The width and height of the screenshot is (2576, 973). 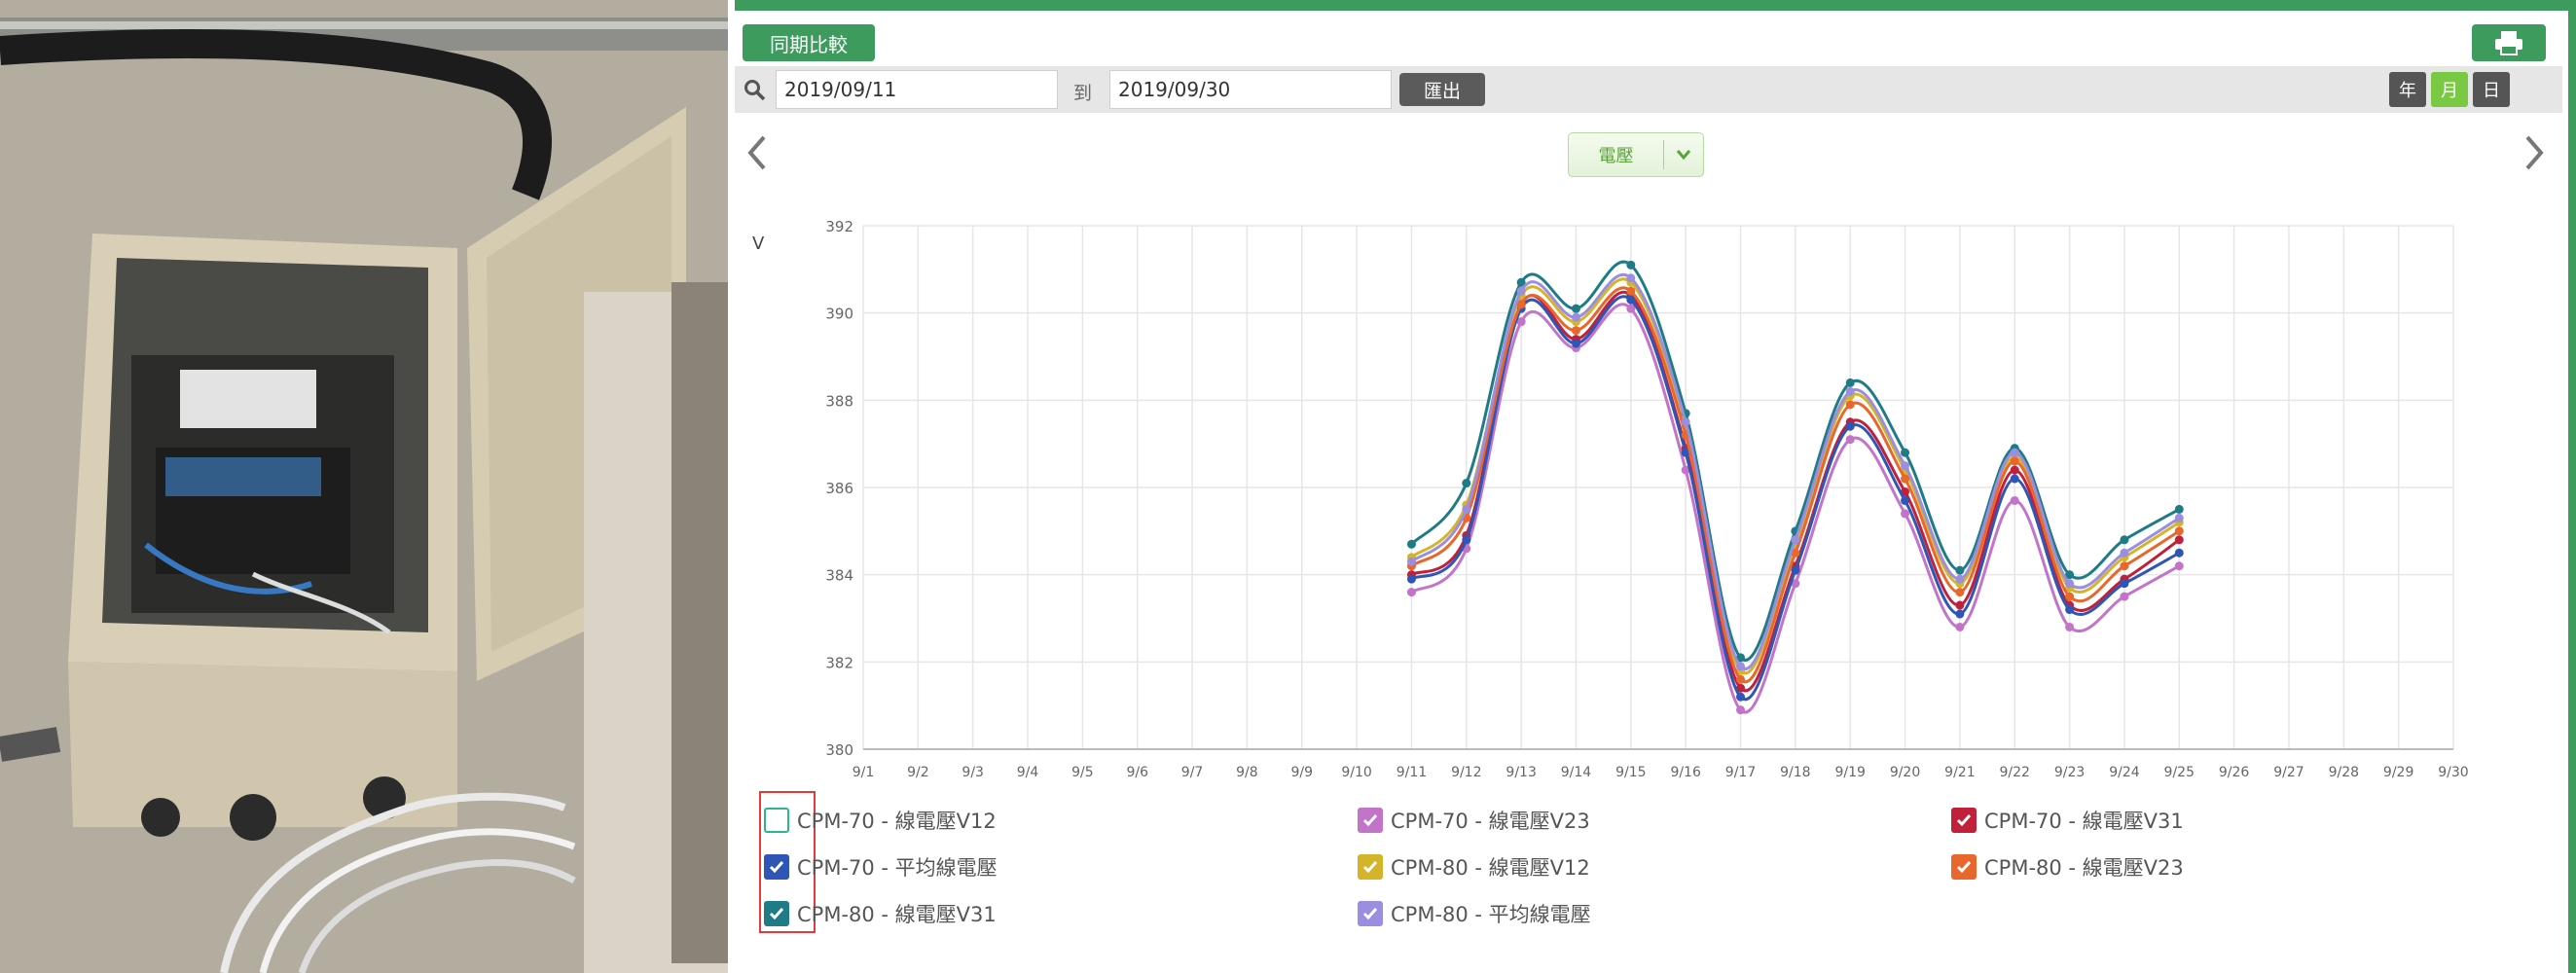 I want to click on x-tick-label: 9/21, so click(x=1959, y=772).